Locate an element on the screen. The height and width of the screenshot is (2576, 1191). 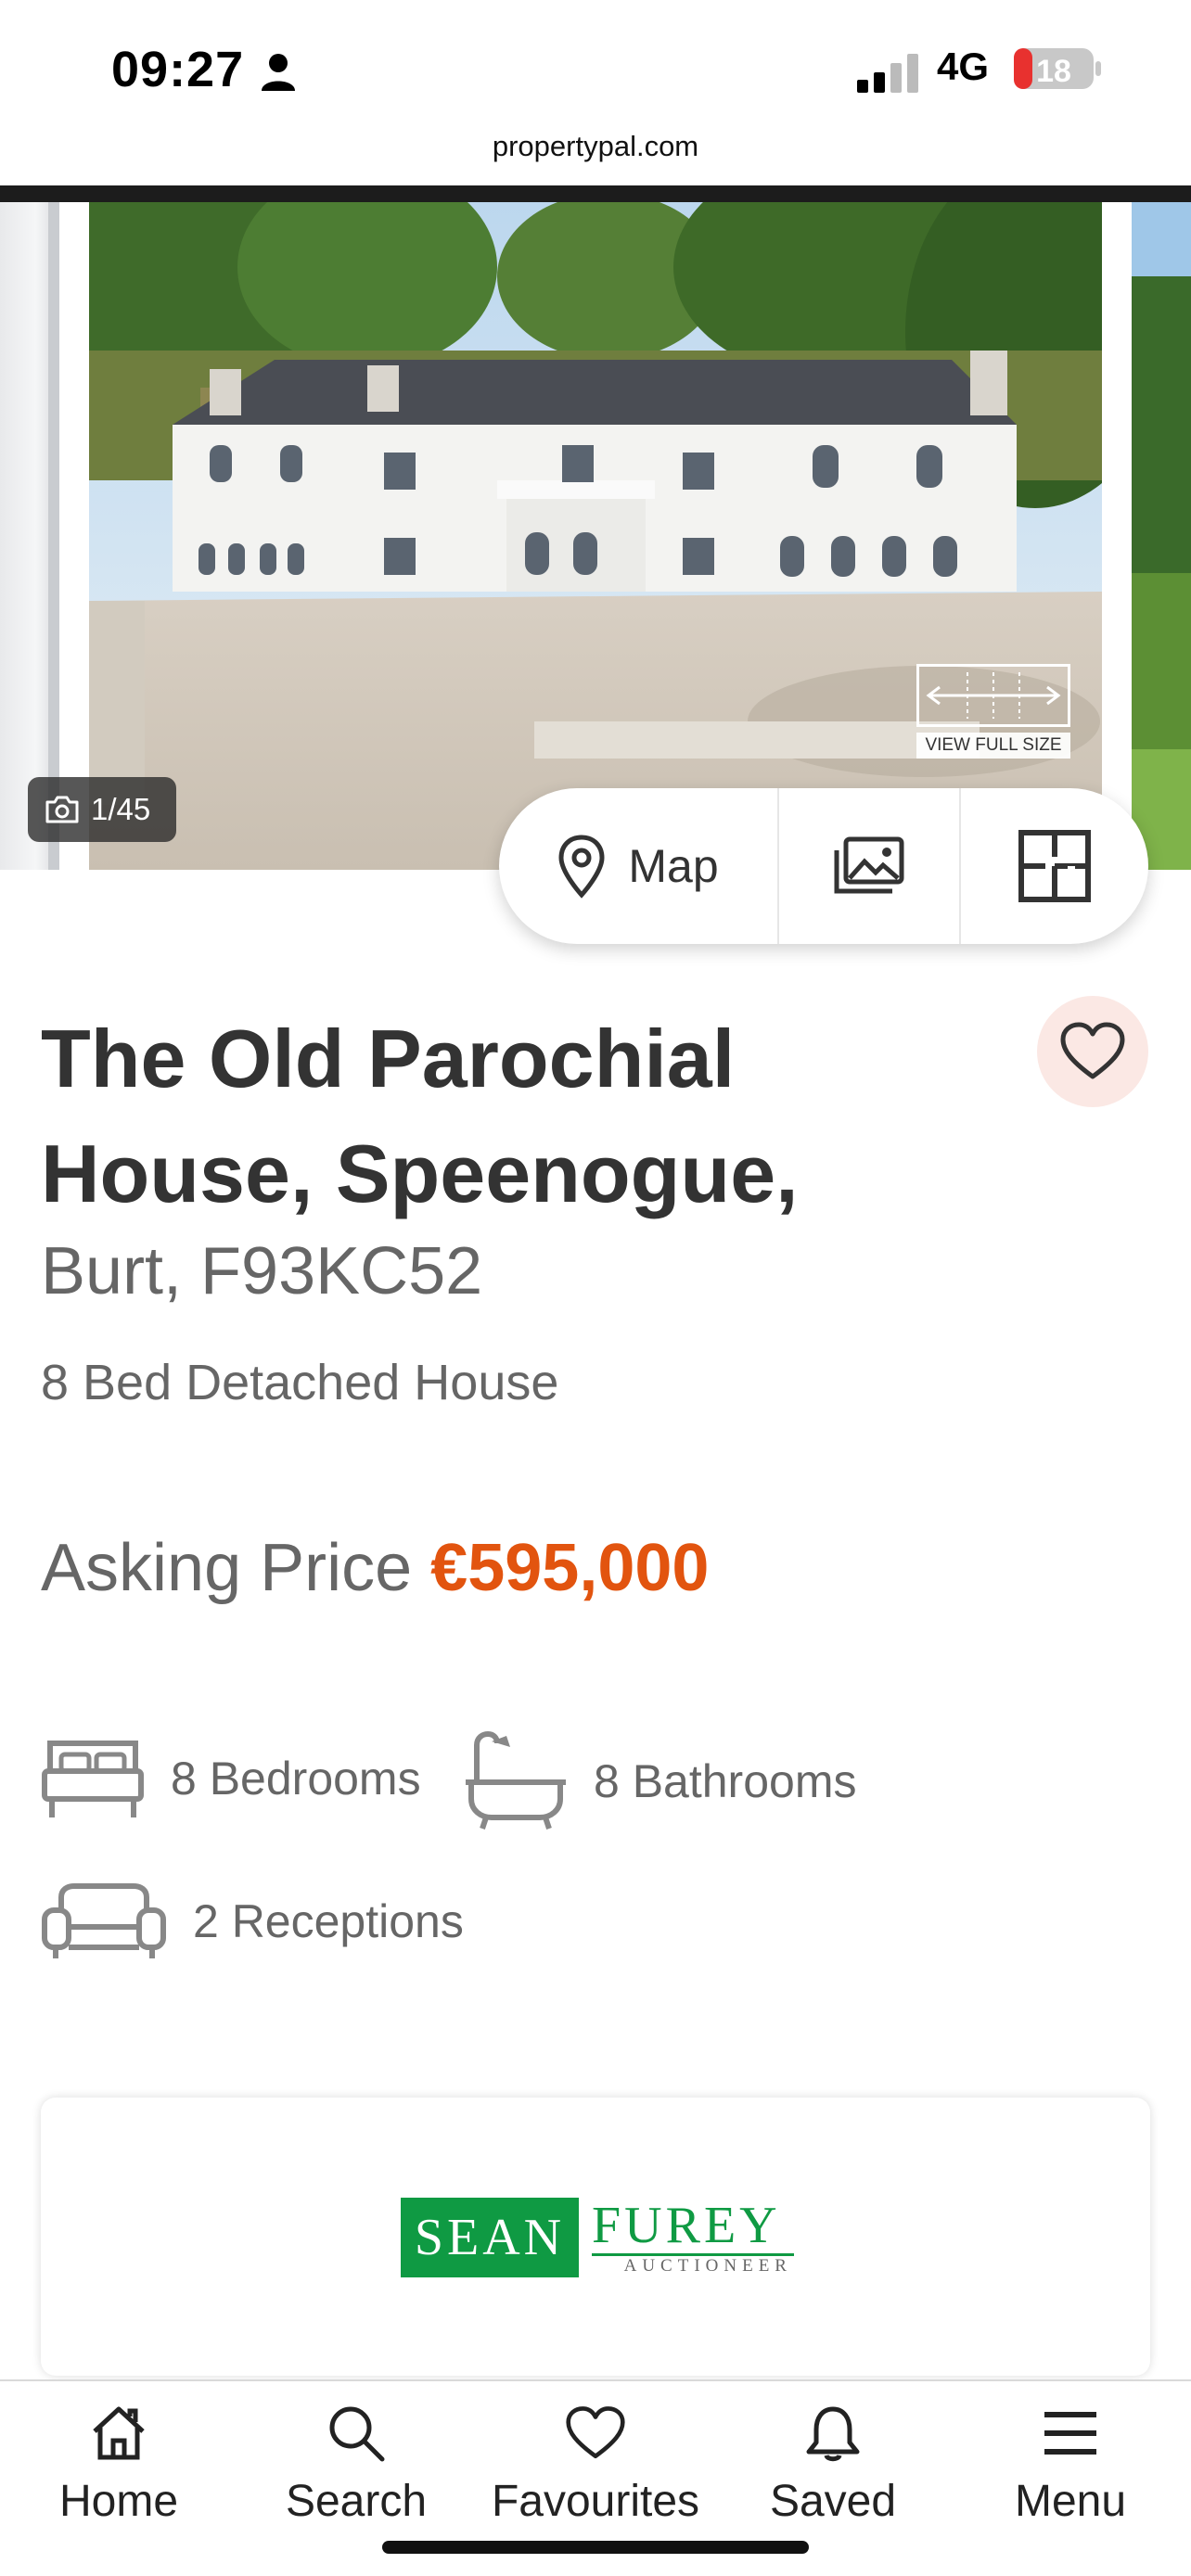
price-row: Asking Price €595,000 is located at coordinates (375, 1568).